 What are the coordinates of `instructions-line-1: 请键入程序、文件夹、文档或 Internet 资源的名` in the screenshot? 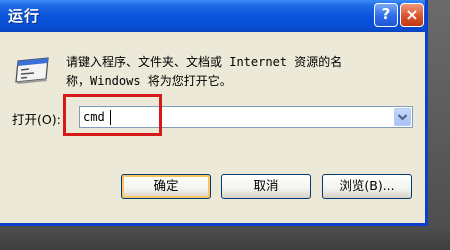 It's located at (204, 62).